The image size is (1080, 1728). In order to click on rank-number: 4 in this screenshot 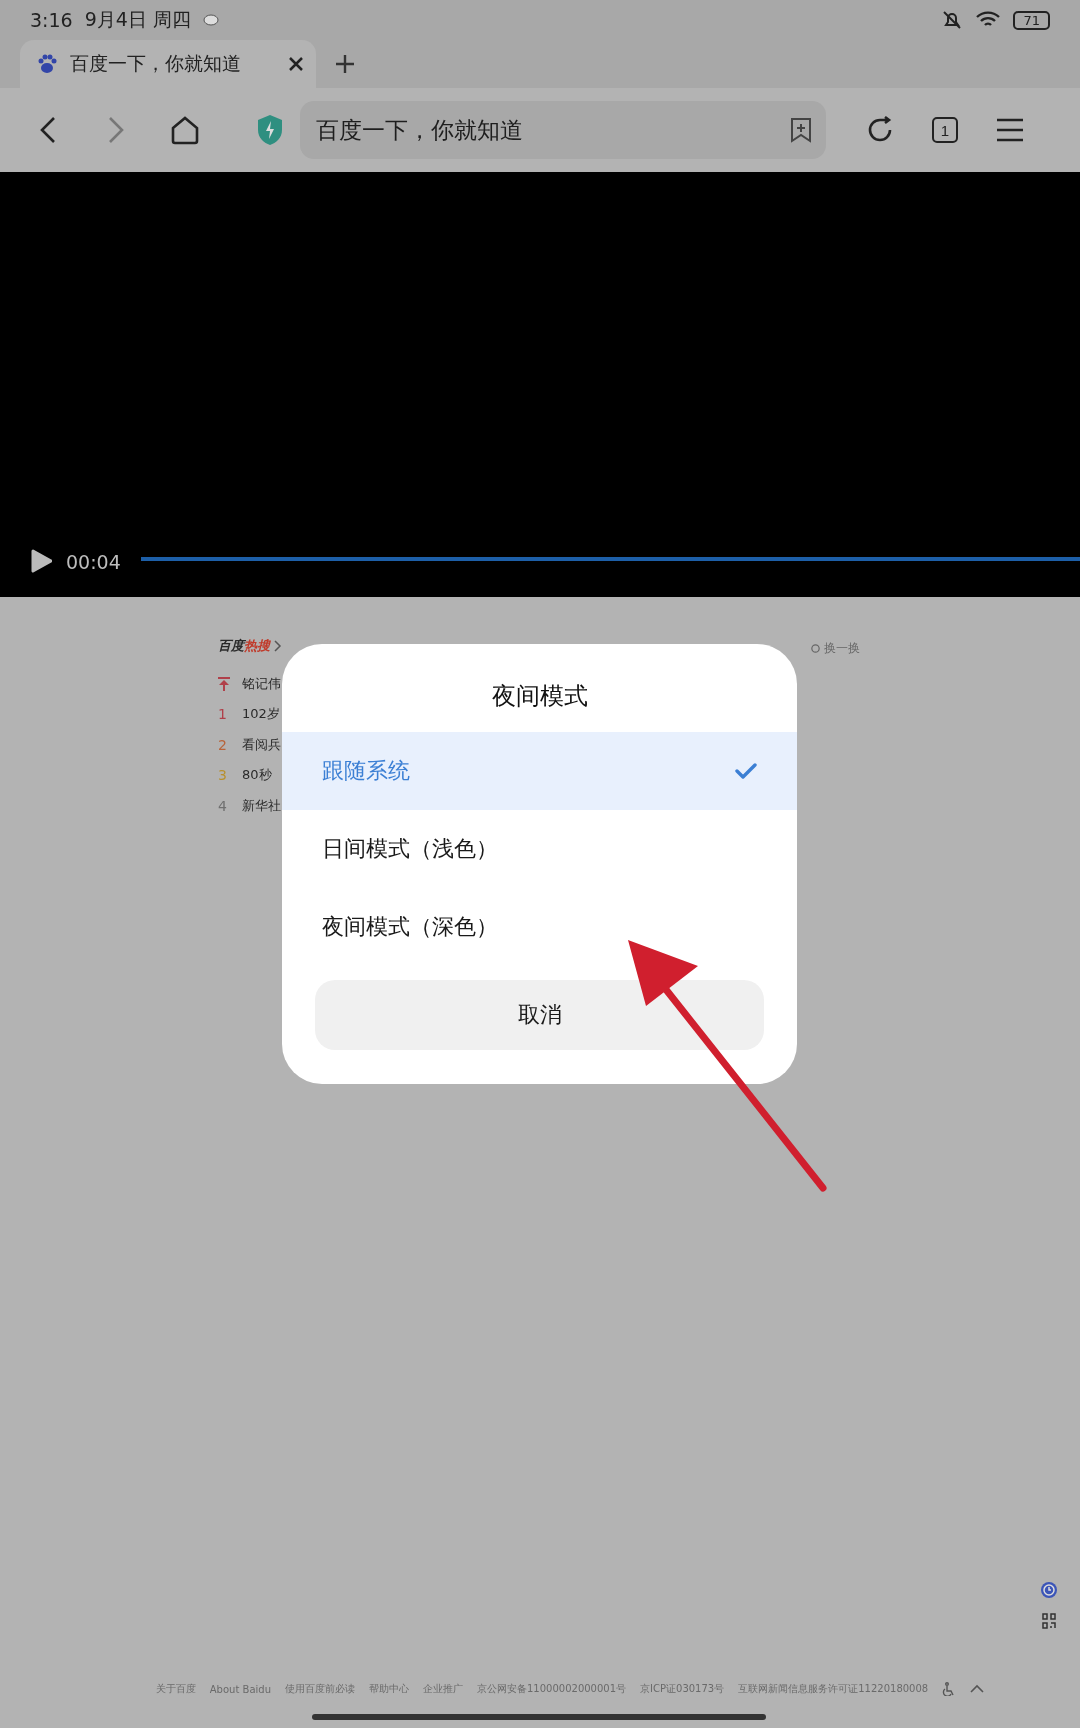, I will do `click(223, 805)`.